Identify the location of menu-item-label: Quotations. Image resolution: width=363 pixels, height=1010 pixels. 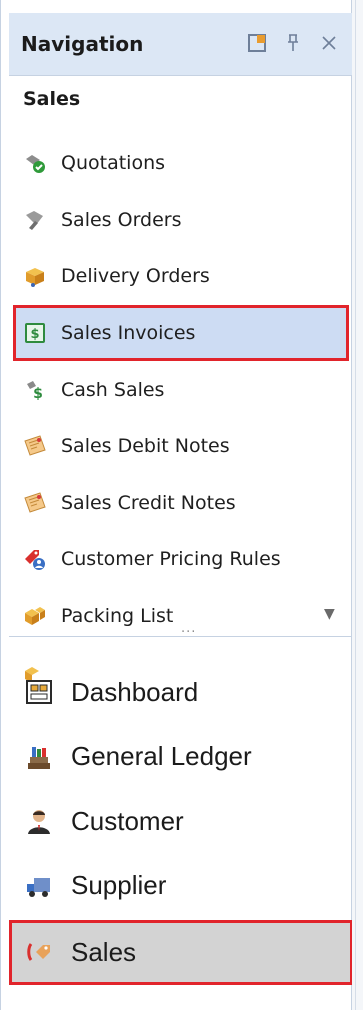
(113, 163).